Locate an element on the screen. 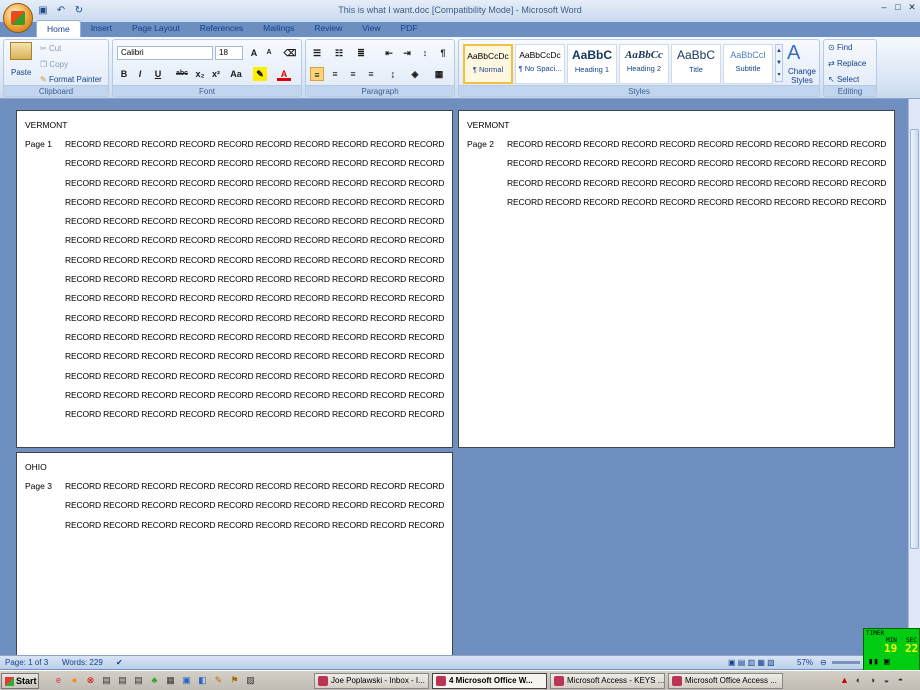 This screenshot has height=690, width=920. italic-button: I is located at coordinates (140, 74).